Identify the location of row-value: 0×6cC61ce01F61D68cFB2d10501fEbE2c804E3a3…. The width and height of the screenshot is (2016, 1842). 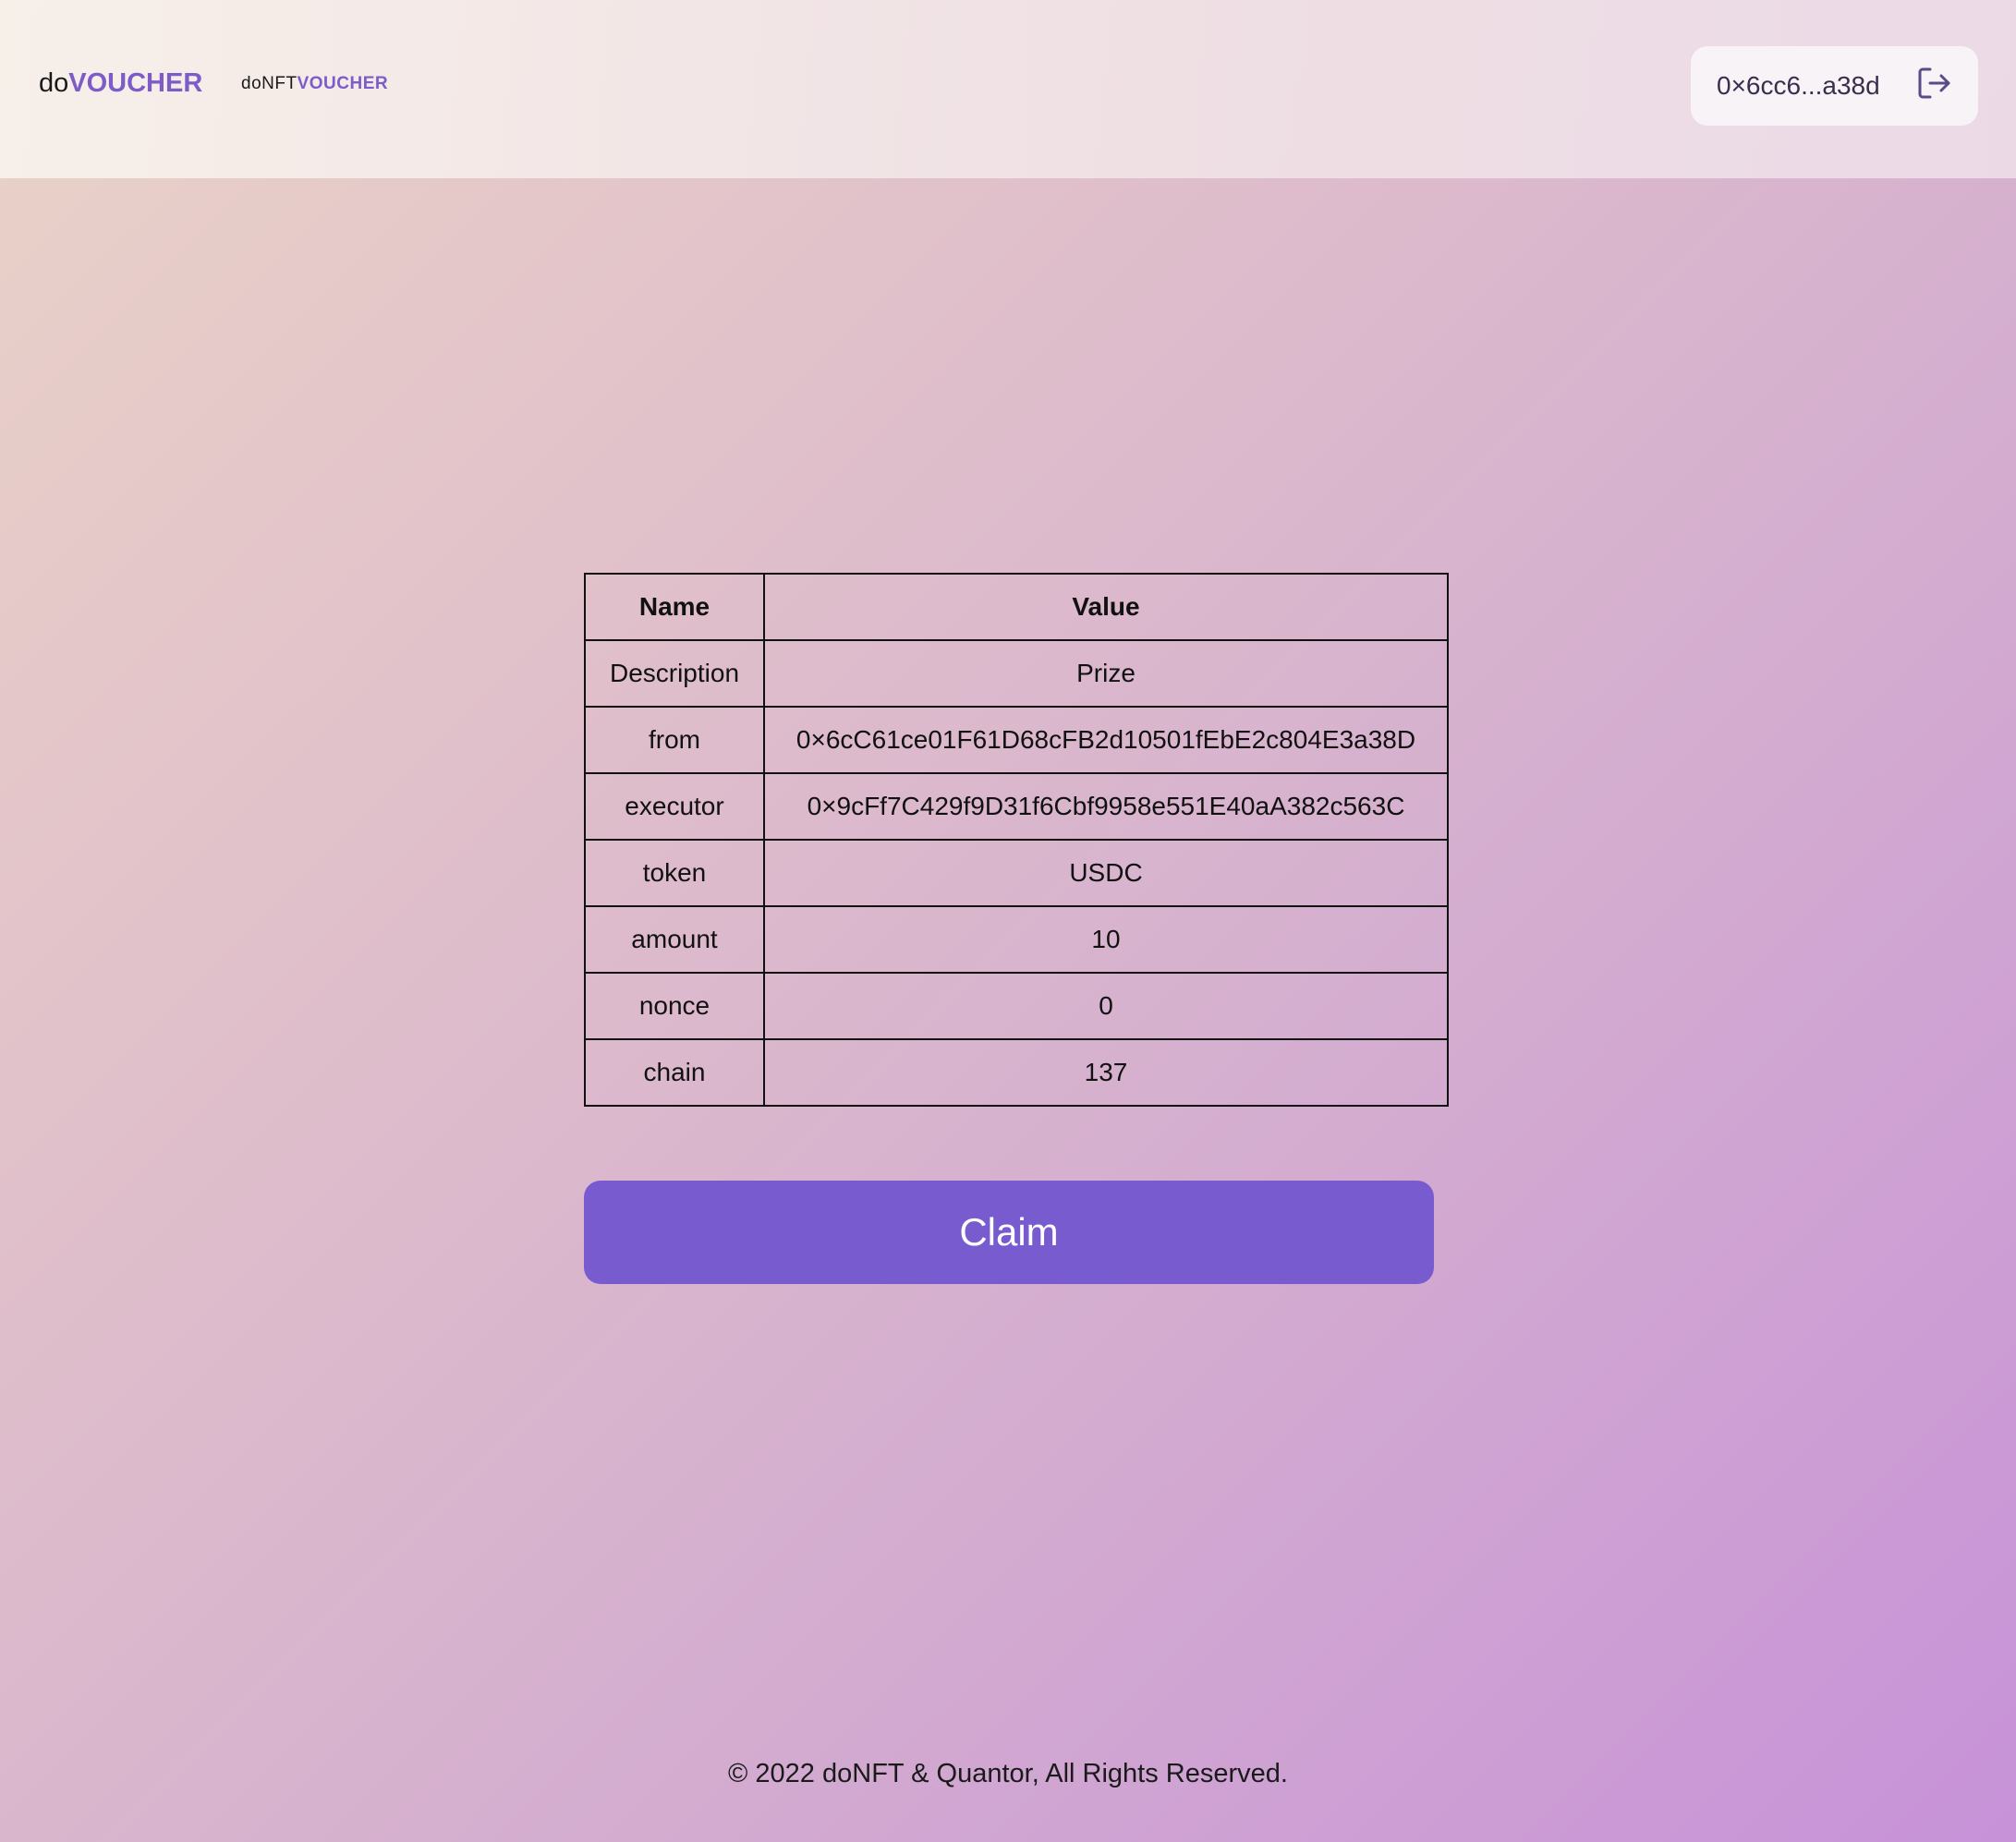
(1106, 740).